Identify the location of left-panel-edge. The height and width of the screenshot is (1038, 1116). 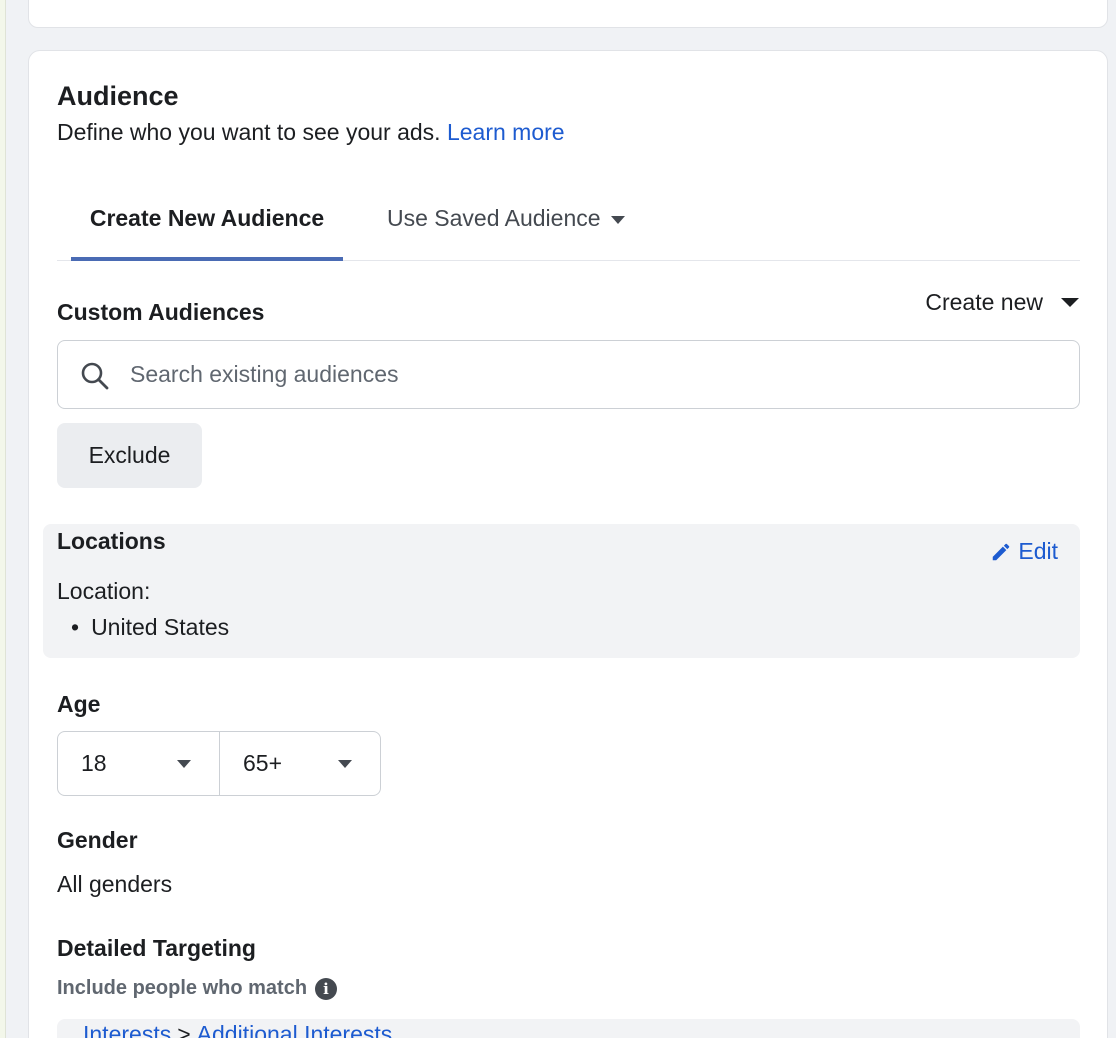
(3, 519).